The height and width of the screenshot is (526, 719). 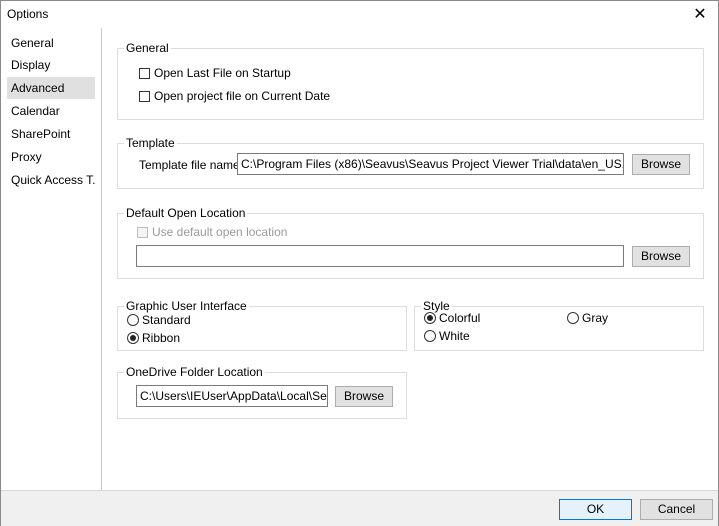 What do you see at coordinates (186, 213) in the screenshot?
I see `default-open-legend: Default Open Location` at bounding box center [186, 213].